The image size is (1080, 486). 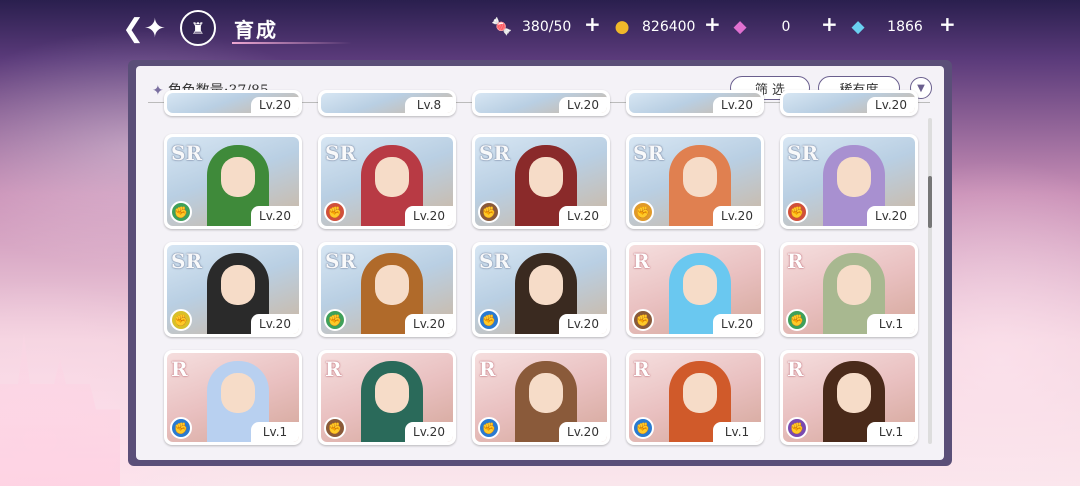 I want to click on blue-gem-value: 1866, so click(x=905, y=27).